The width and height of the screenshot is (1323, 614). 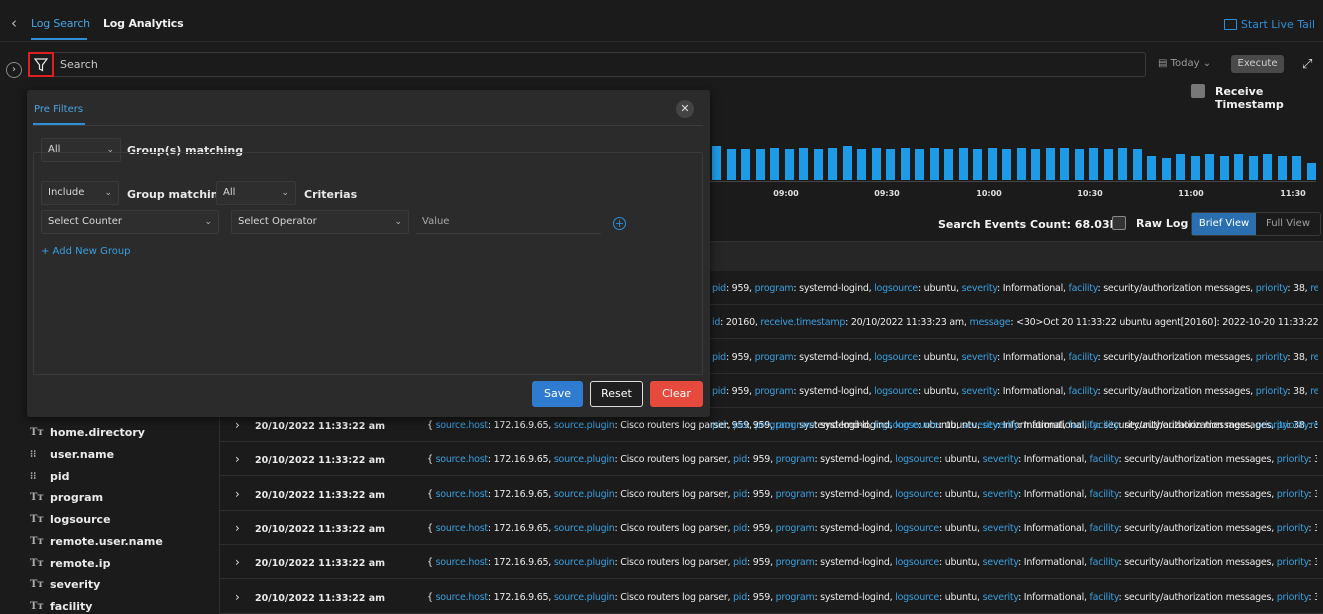 What do you see at coordinates (508, 222) in the screenshot?
I see `value-input: Value` at bounding box center [508, 222].